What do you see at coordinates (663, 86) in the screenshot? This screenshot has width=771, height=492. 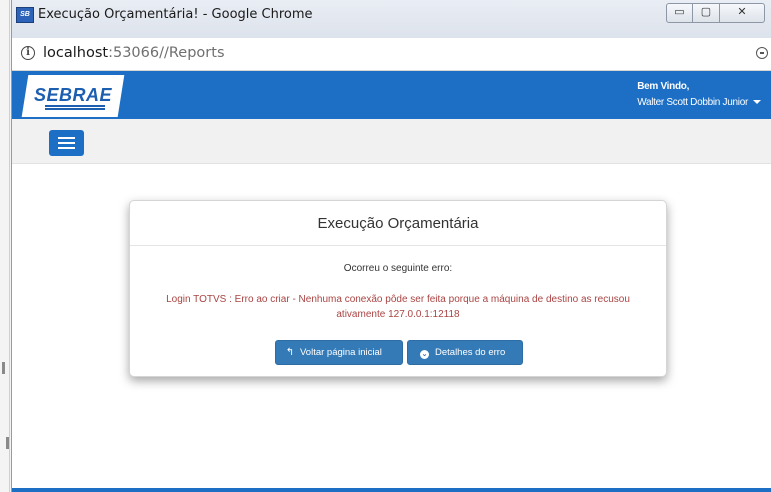 I see `welcome-text: Bem Vindo,` at bounding box center [663, 86].